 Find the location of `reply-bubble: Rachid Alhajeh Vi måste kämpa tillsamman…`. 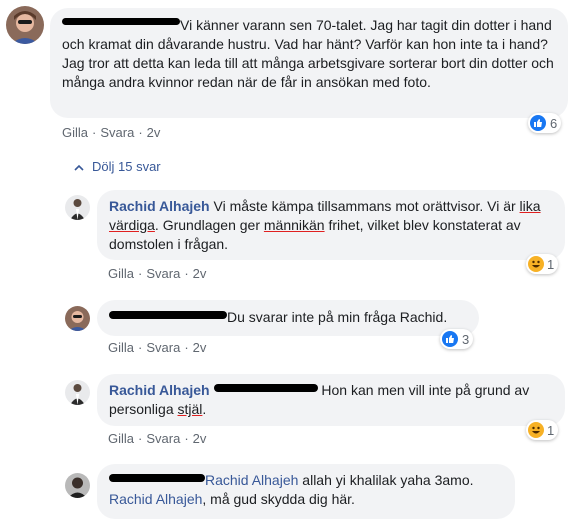

reply-bubble: Rachid Alhajeh Vi måste kämpa tillsamman… is located at coordinates (331, 225).